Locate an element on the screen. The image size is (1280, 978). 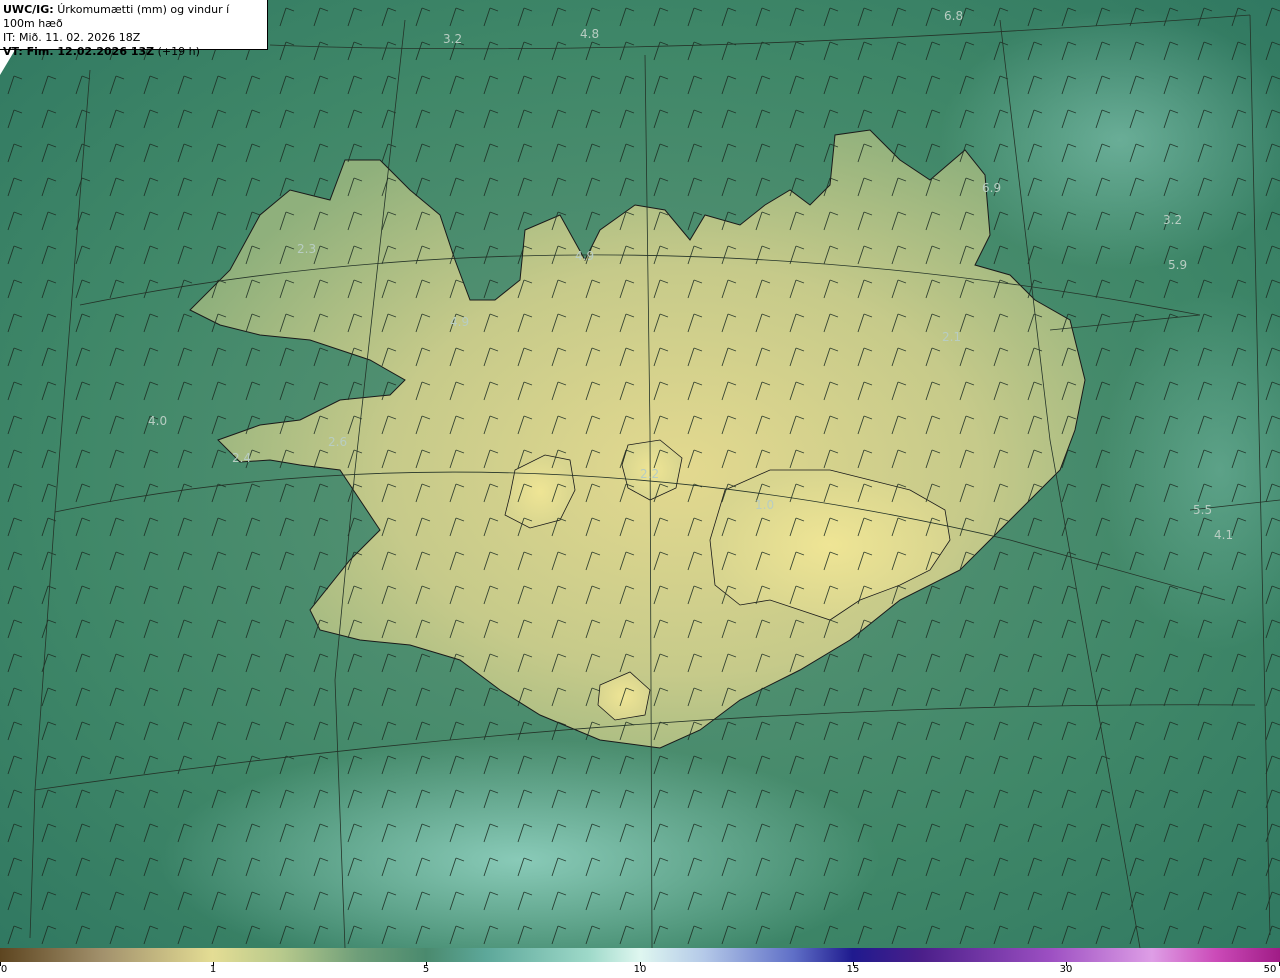
value-label: 4.1 is located at coordinates (1223, 535).